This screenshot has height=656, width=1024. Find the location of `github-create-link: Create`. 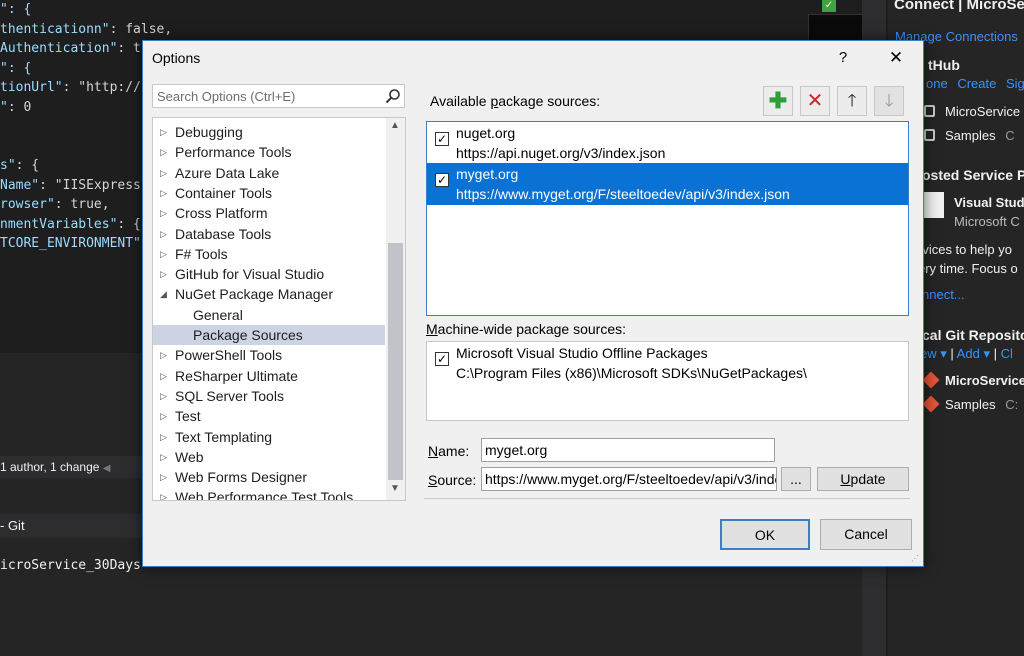

github-create-link: Create is located at coordinates (976, 83).